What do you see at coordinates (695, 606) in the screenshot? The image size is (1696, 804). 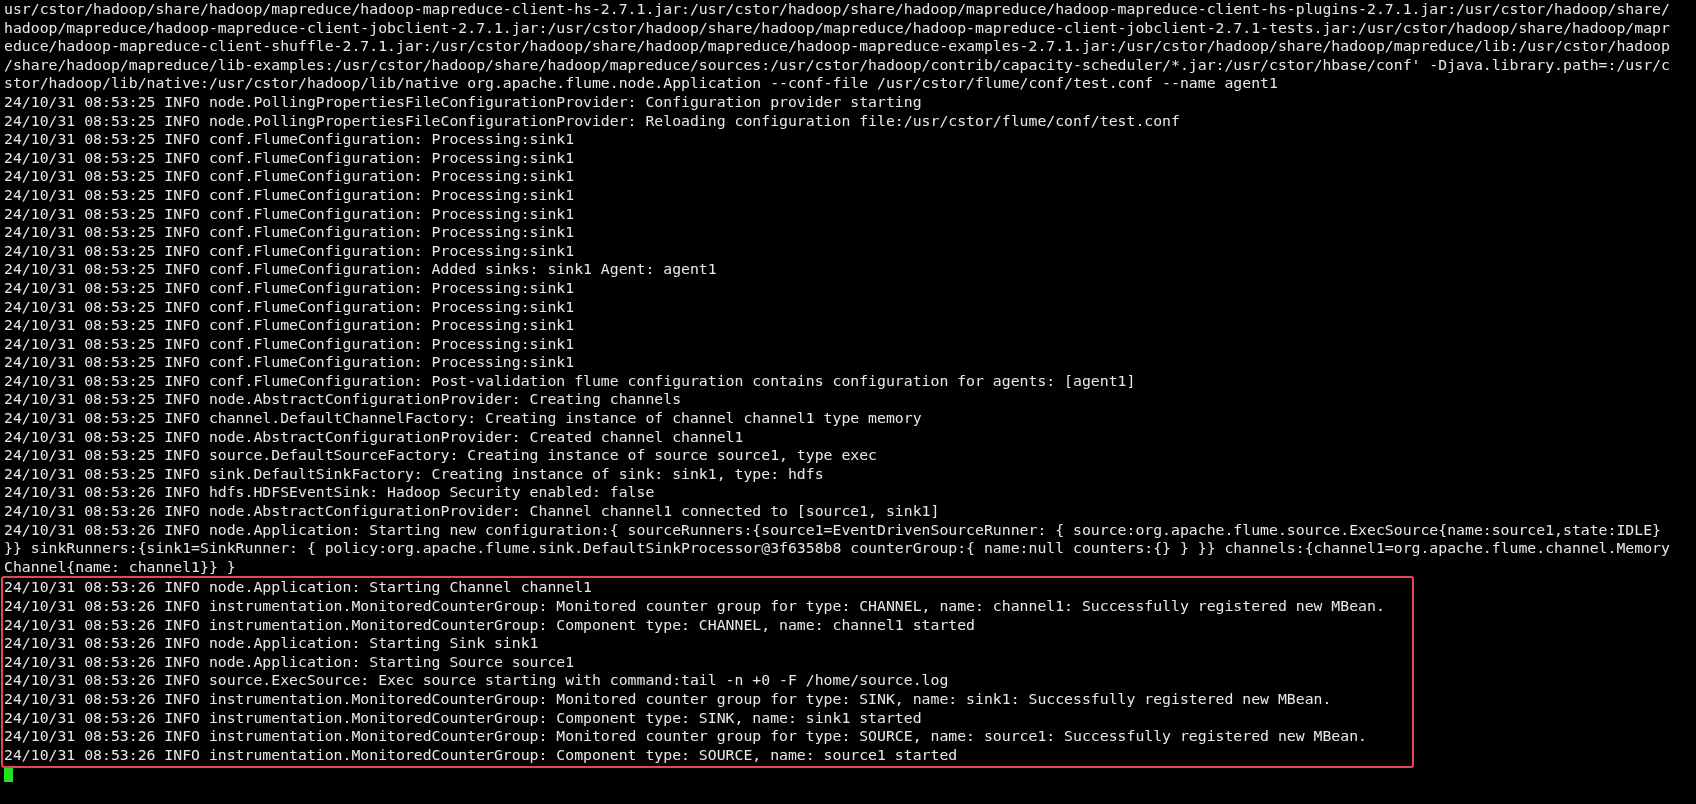 I see `log-line: 24/10/31 08:53:26 INFO instrumentation.MonitoredCounterGroup: Monitored counter group for type: CHANNEL, name: channel1: Successfully registered new MBean.` at bounding box center [695, 606].